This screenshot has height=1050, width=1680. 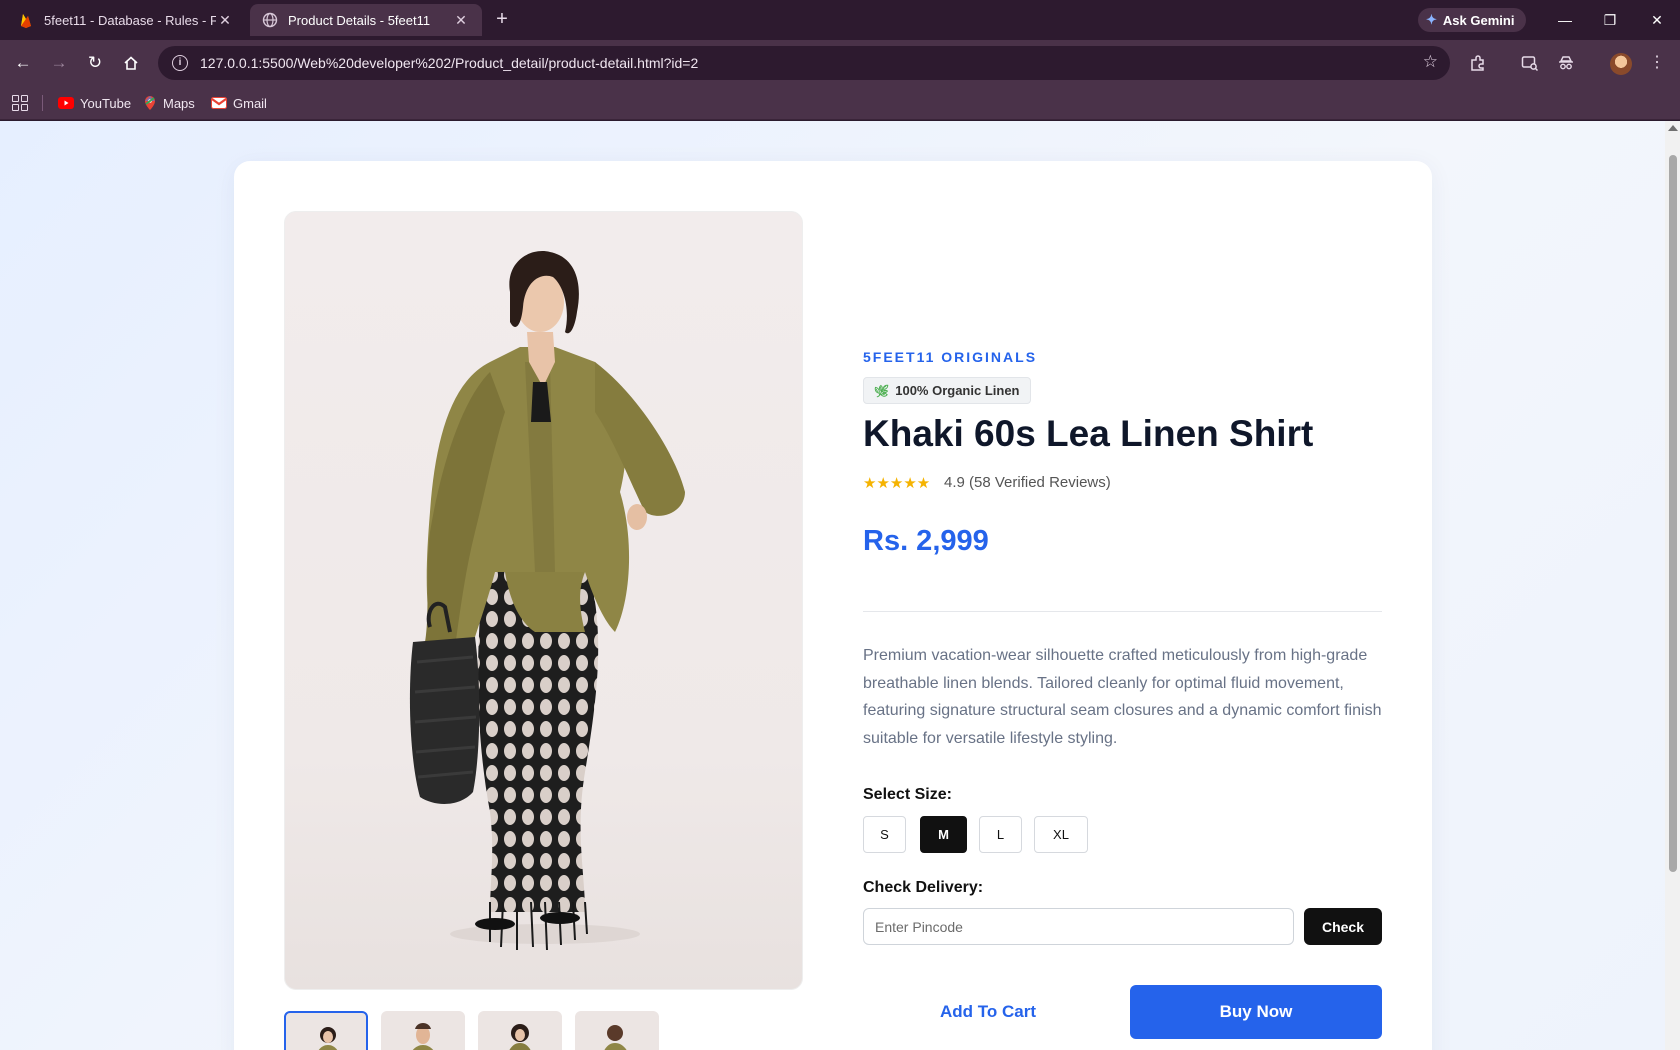 I want to click on leaf-icon: 🌿︎, so click(x=882, y=390).